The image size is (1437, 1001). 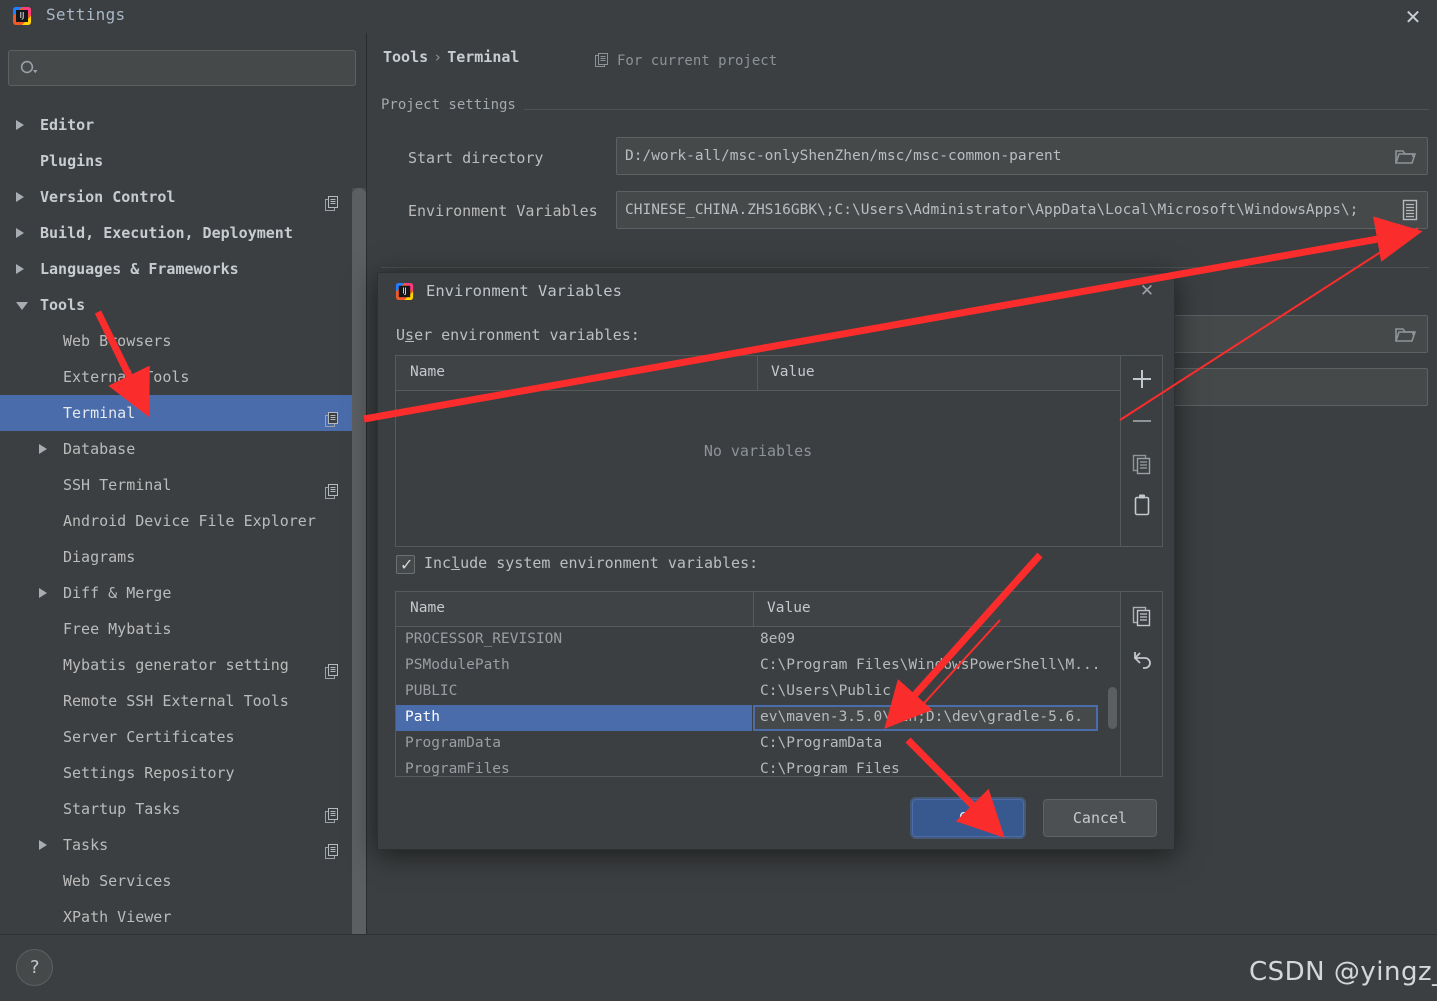 What do you see at coordinates (1100, 818) in the screenshot?
I see `dialog-cancel-button: Cancel` at bounding box center [1100, 818].